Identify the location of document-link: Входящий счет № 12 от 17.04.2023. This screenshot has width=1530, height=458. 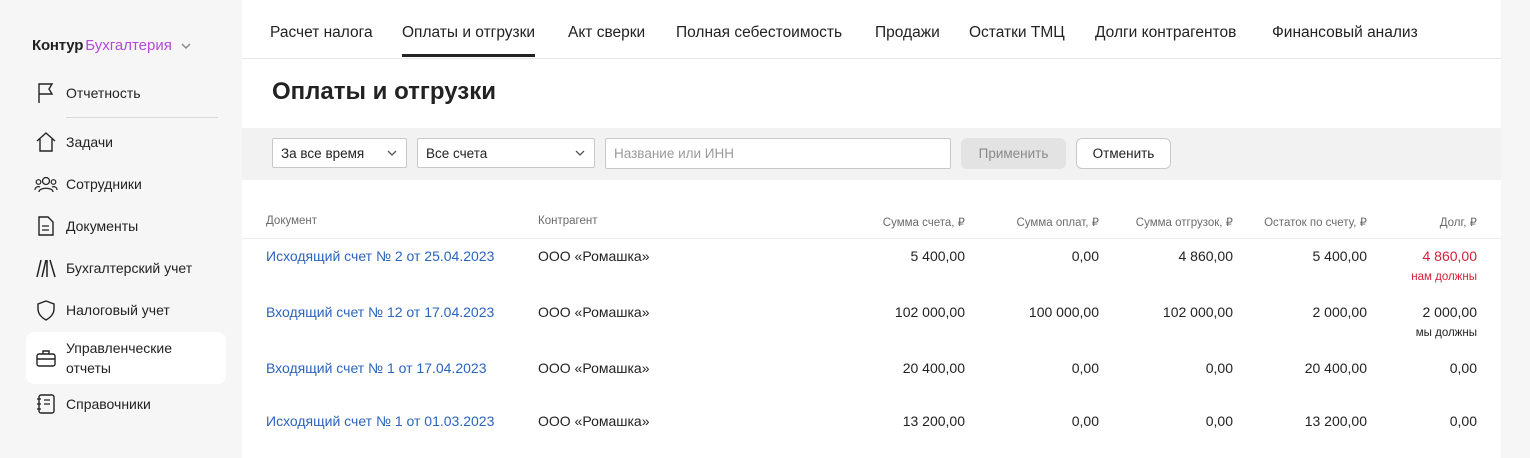
(380, 312).